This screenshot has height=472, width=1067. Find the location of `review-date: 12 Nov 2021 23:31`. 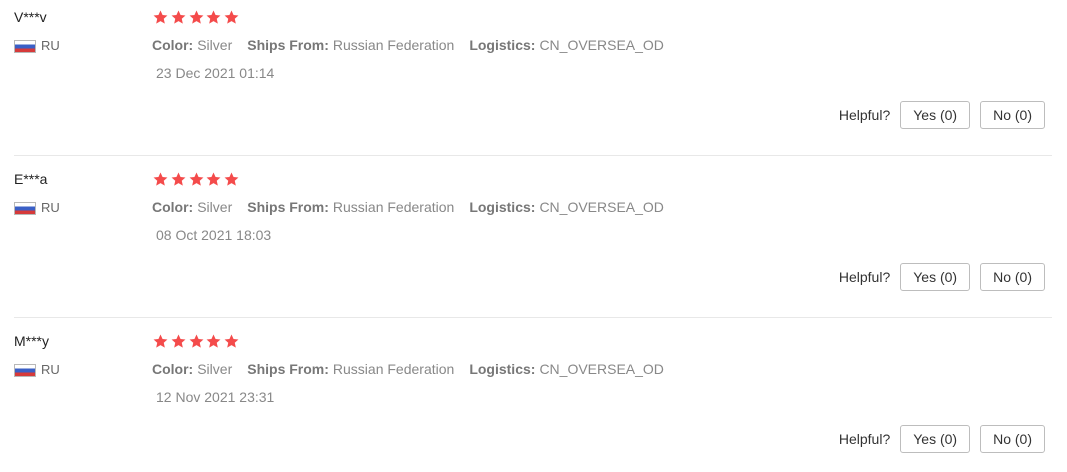

review-date: 12 Nov 2021 23:31 is located at coordinates (215, 397).